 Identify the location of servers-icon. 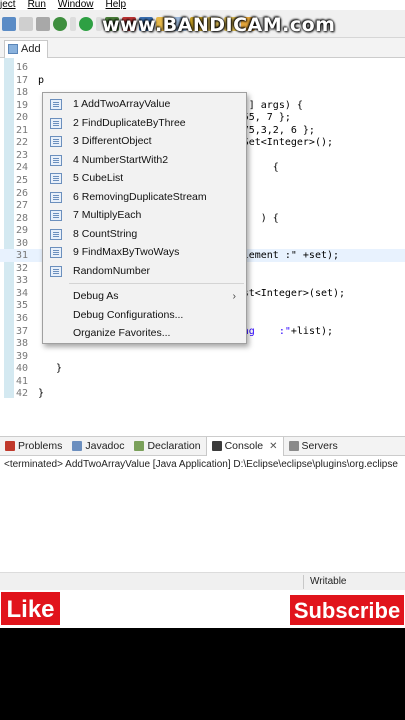
(293, 446).